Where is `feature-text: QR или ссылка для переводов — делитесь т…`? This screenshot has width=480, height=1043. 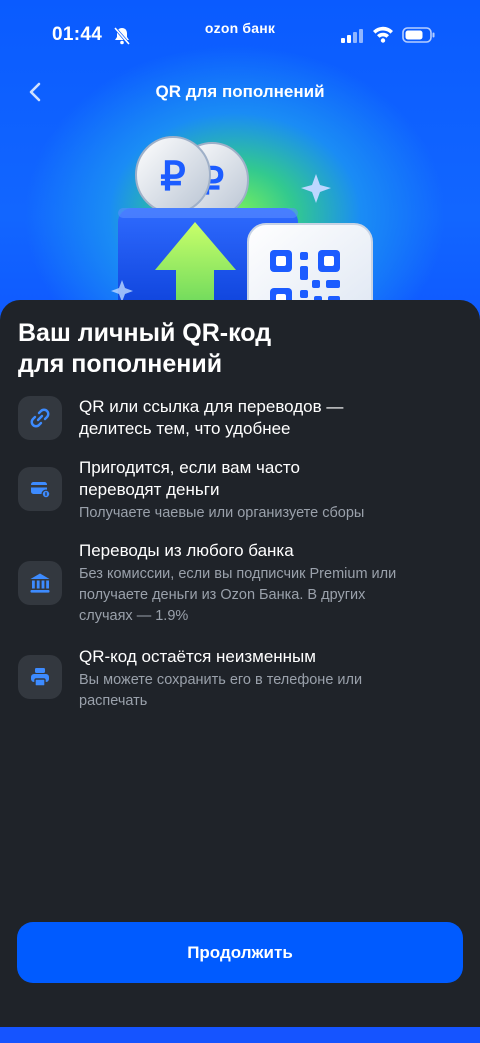
feature-text: QR или ссылка для переводов — делитесь т… is located at coordinates (269, 418).